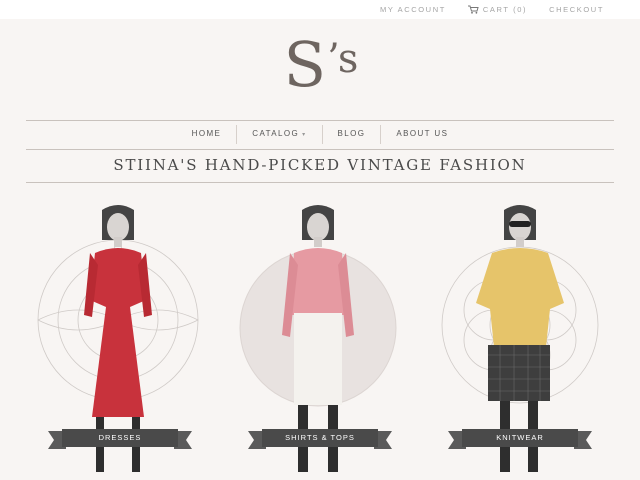 The height and width of the screenshot is (480, 640). I want to click on tagline-rule, so click(320, 182).